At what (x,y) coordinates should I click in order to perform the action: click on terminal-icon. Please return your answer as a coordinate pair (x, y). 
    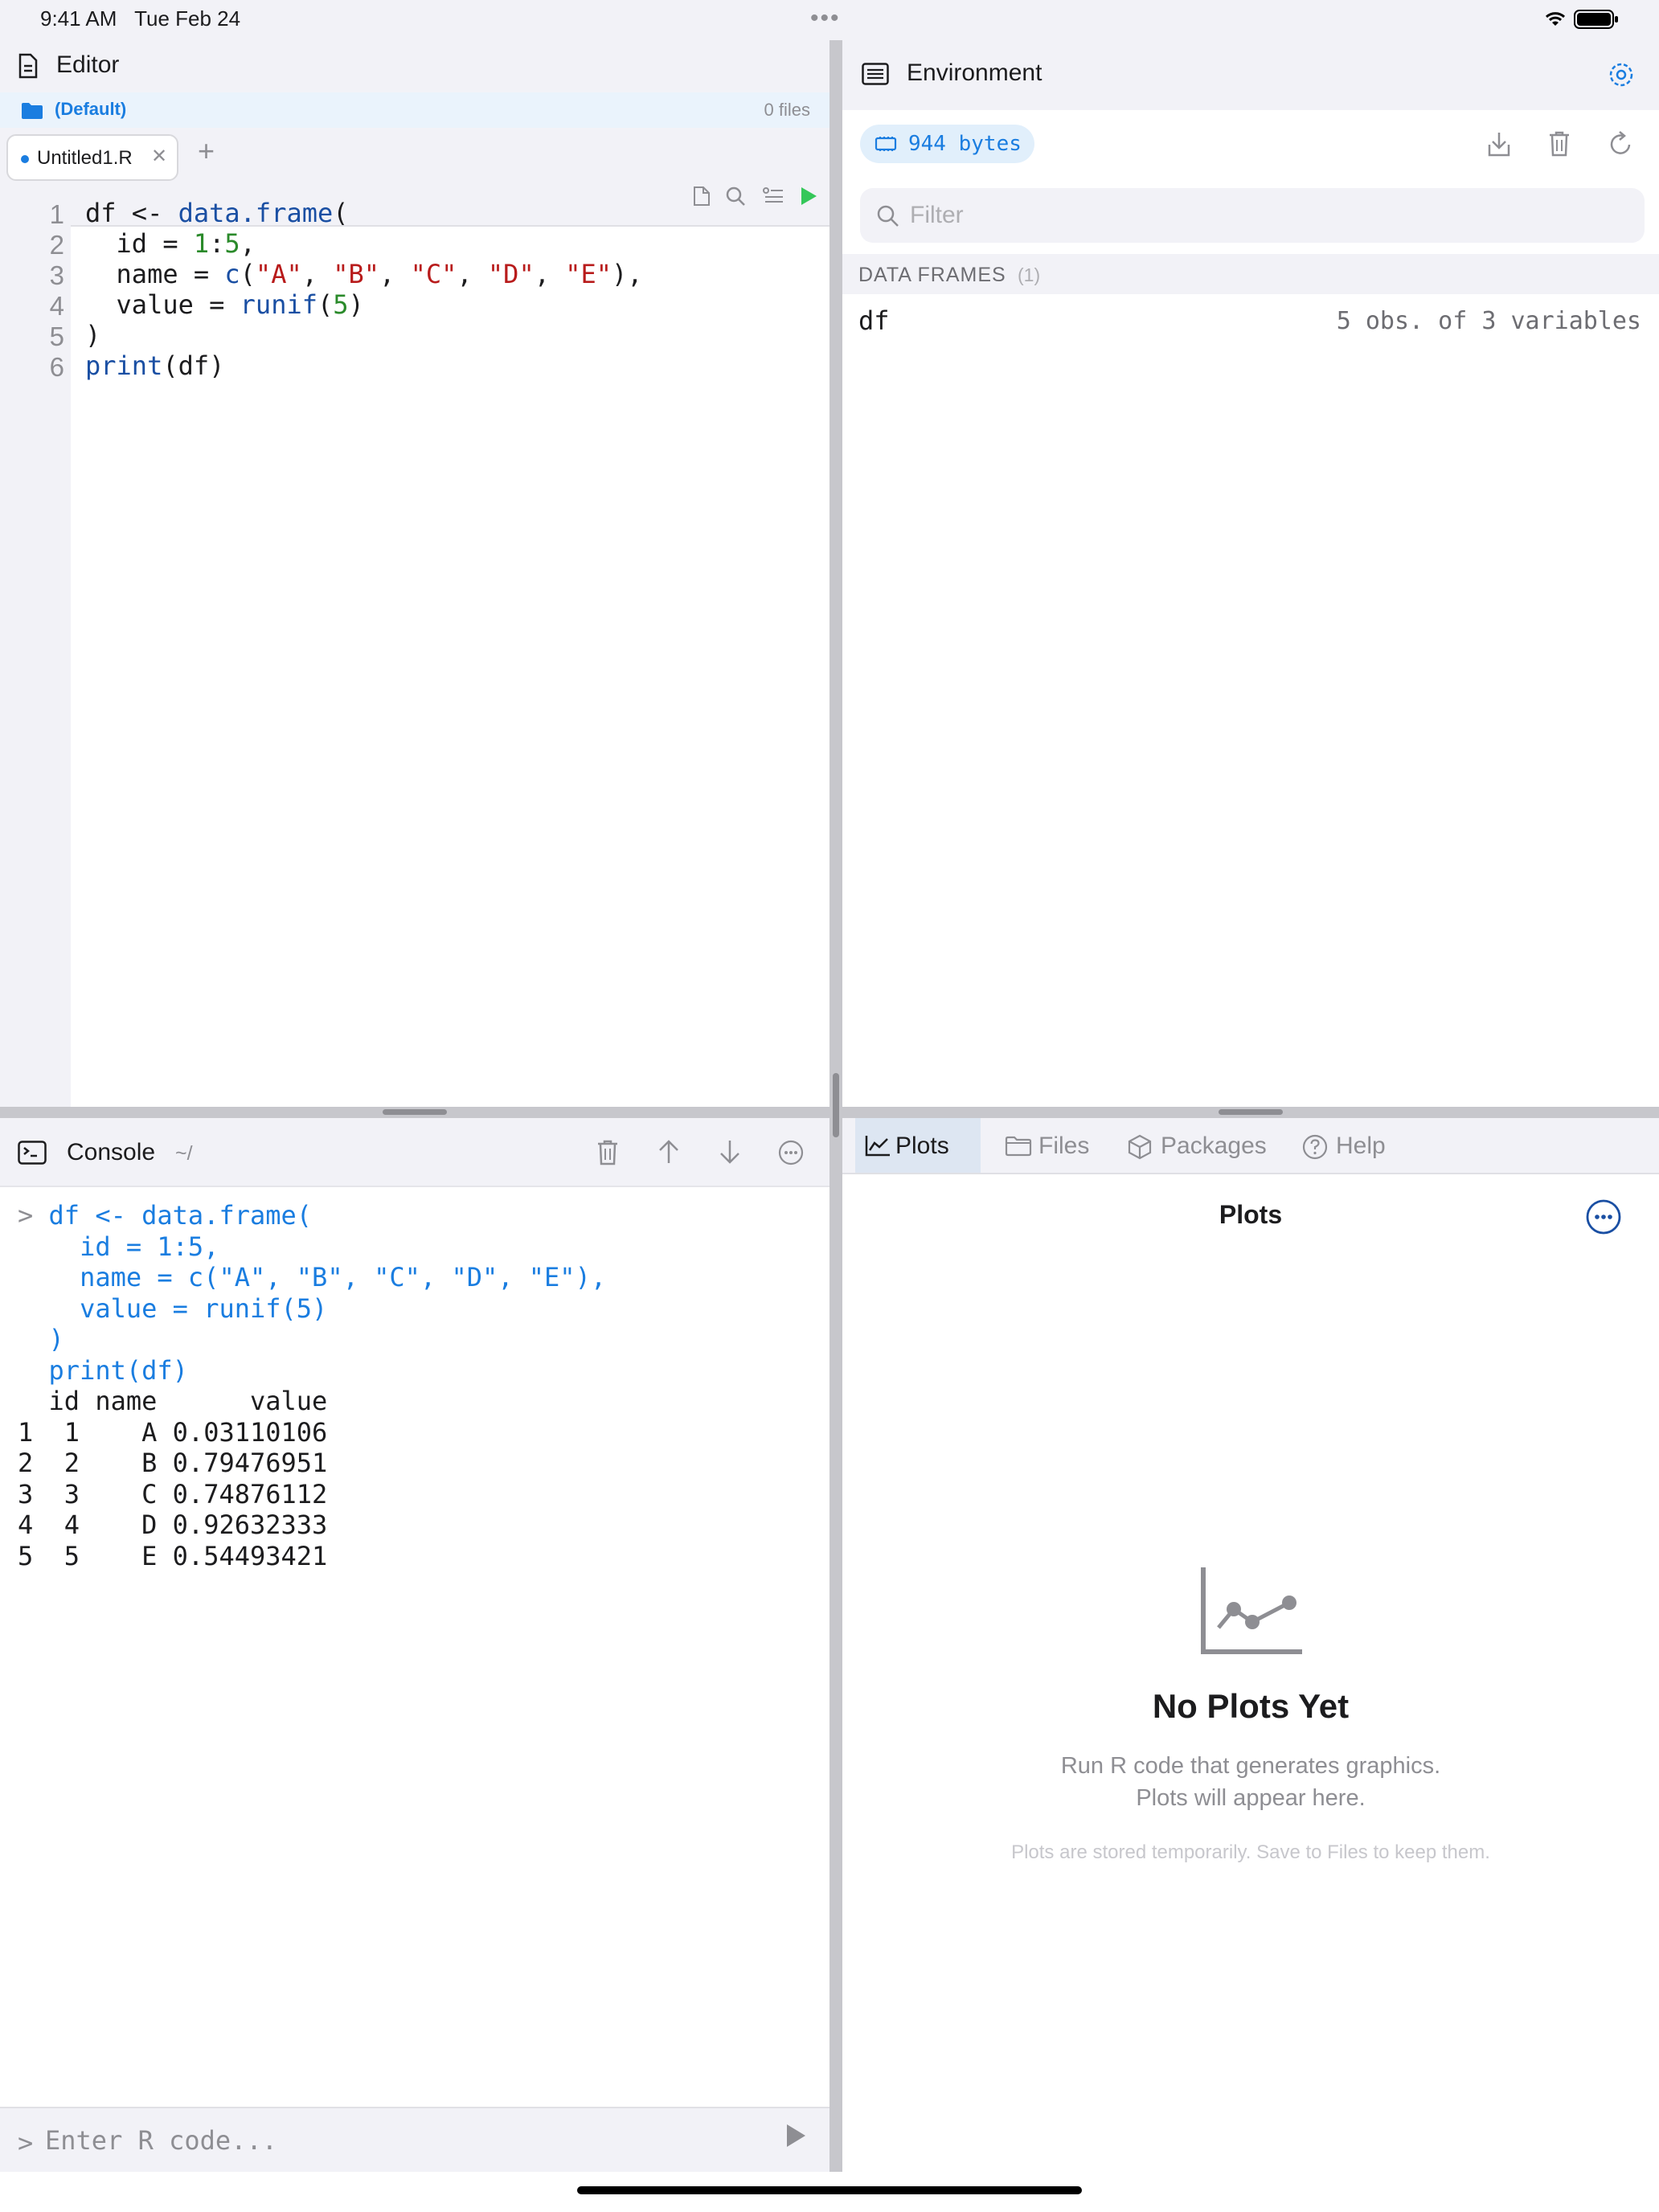
    Looking at the image, I should click on (32, 1153).